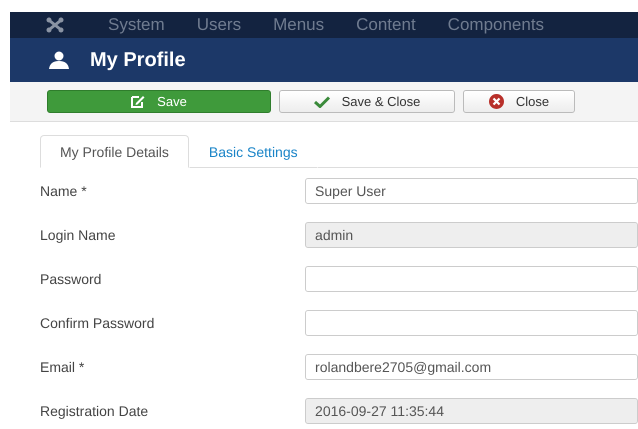 Image resolution: width=638 pixels, height=429 pixels. Describe the element at coordinates (471, 191) in the screenshot. I see `input-field: Super User` at that location.